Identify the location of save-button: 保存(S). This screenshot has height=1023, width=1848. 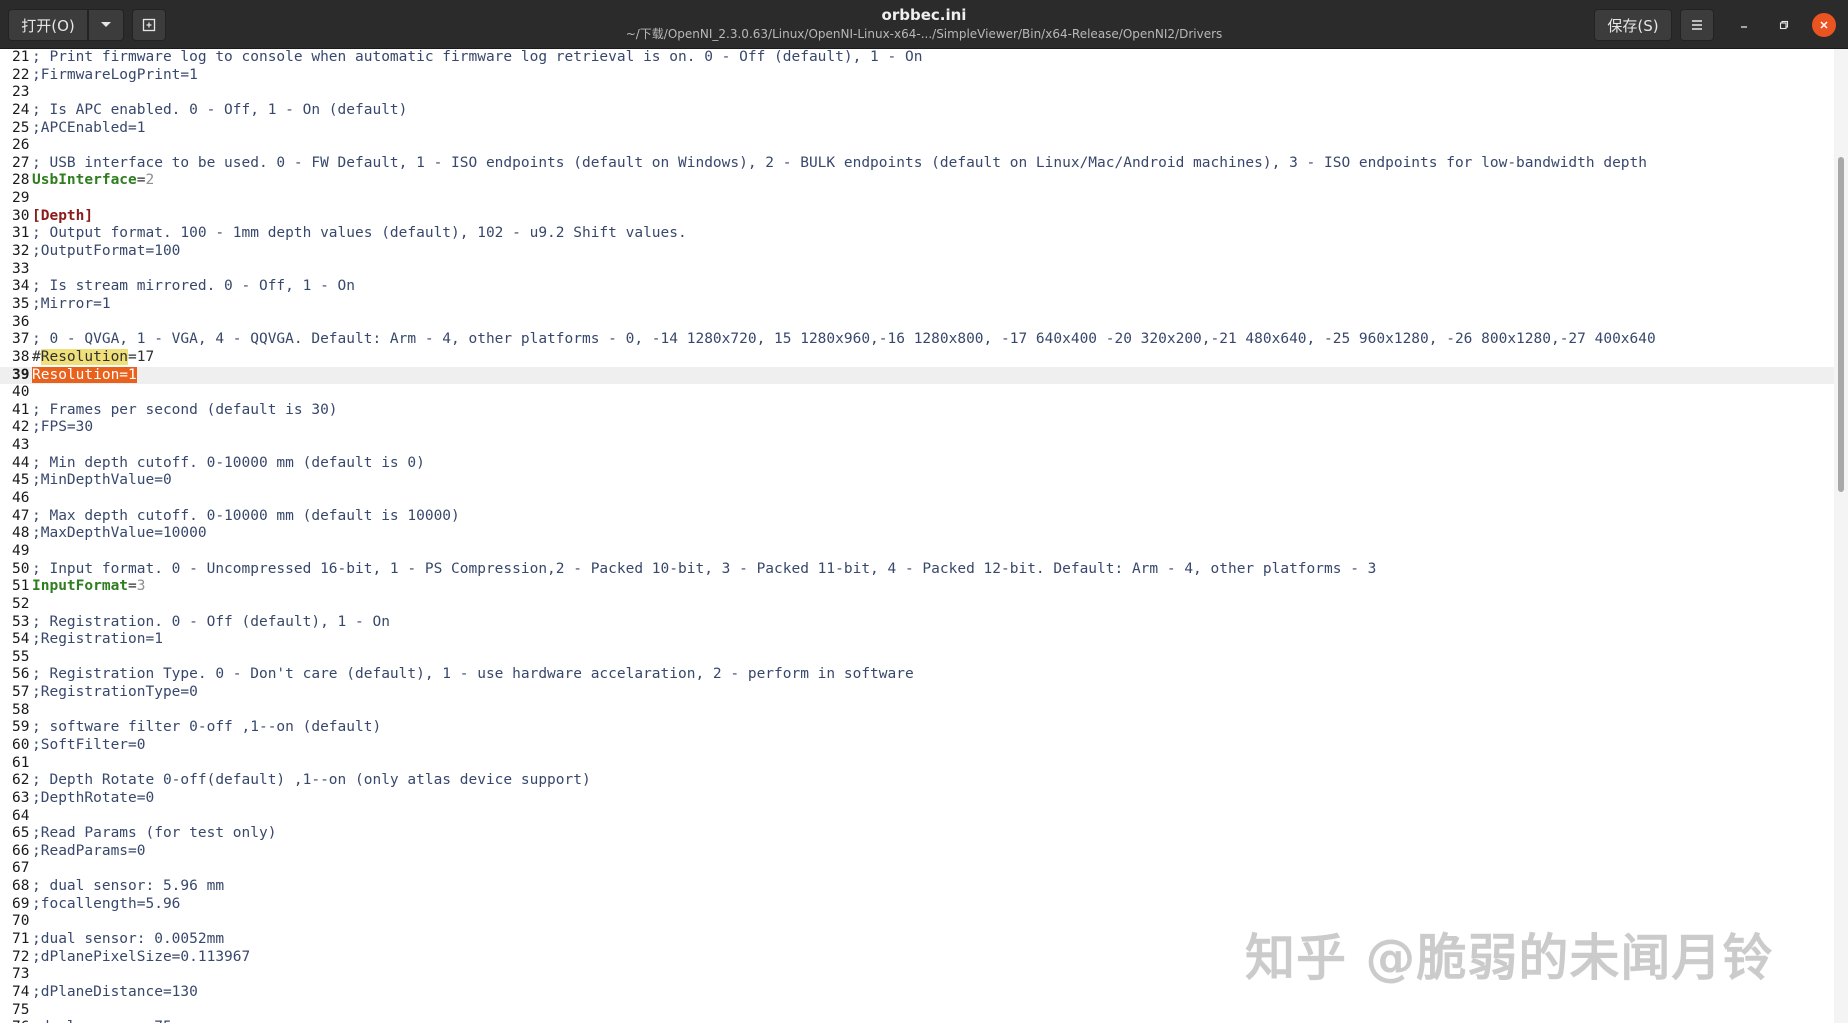
(1633, 25).